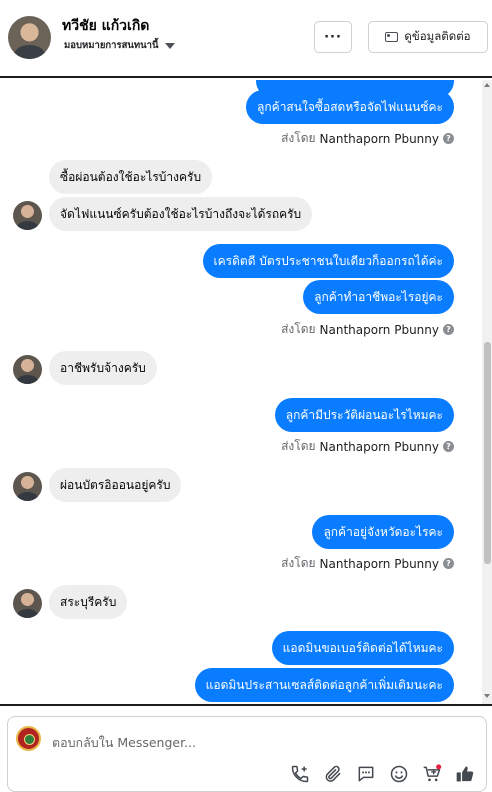  I want to click on chat-bubble-icon, so click(366, 774).